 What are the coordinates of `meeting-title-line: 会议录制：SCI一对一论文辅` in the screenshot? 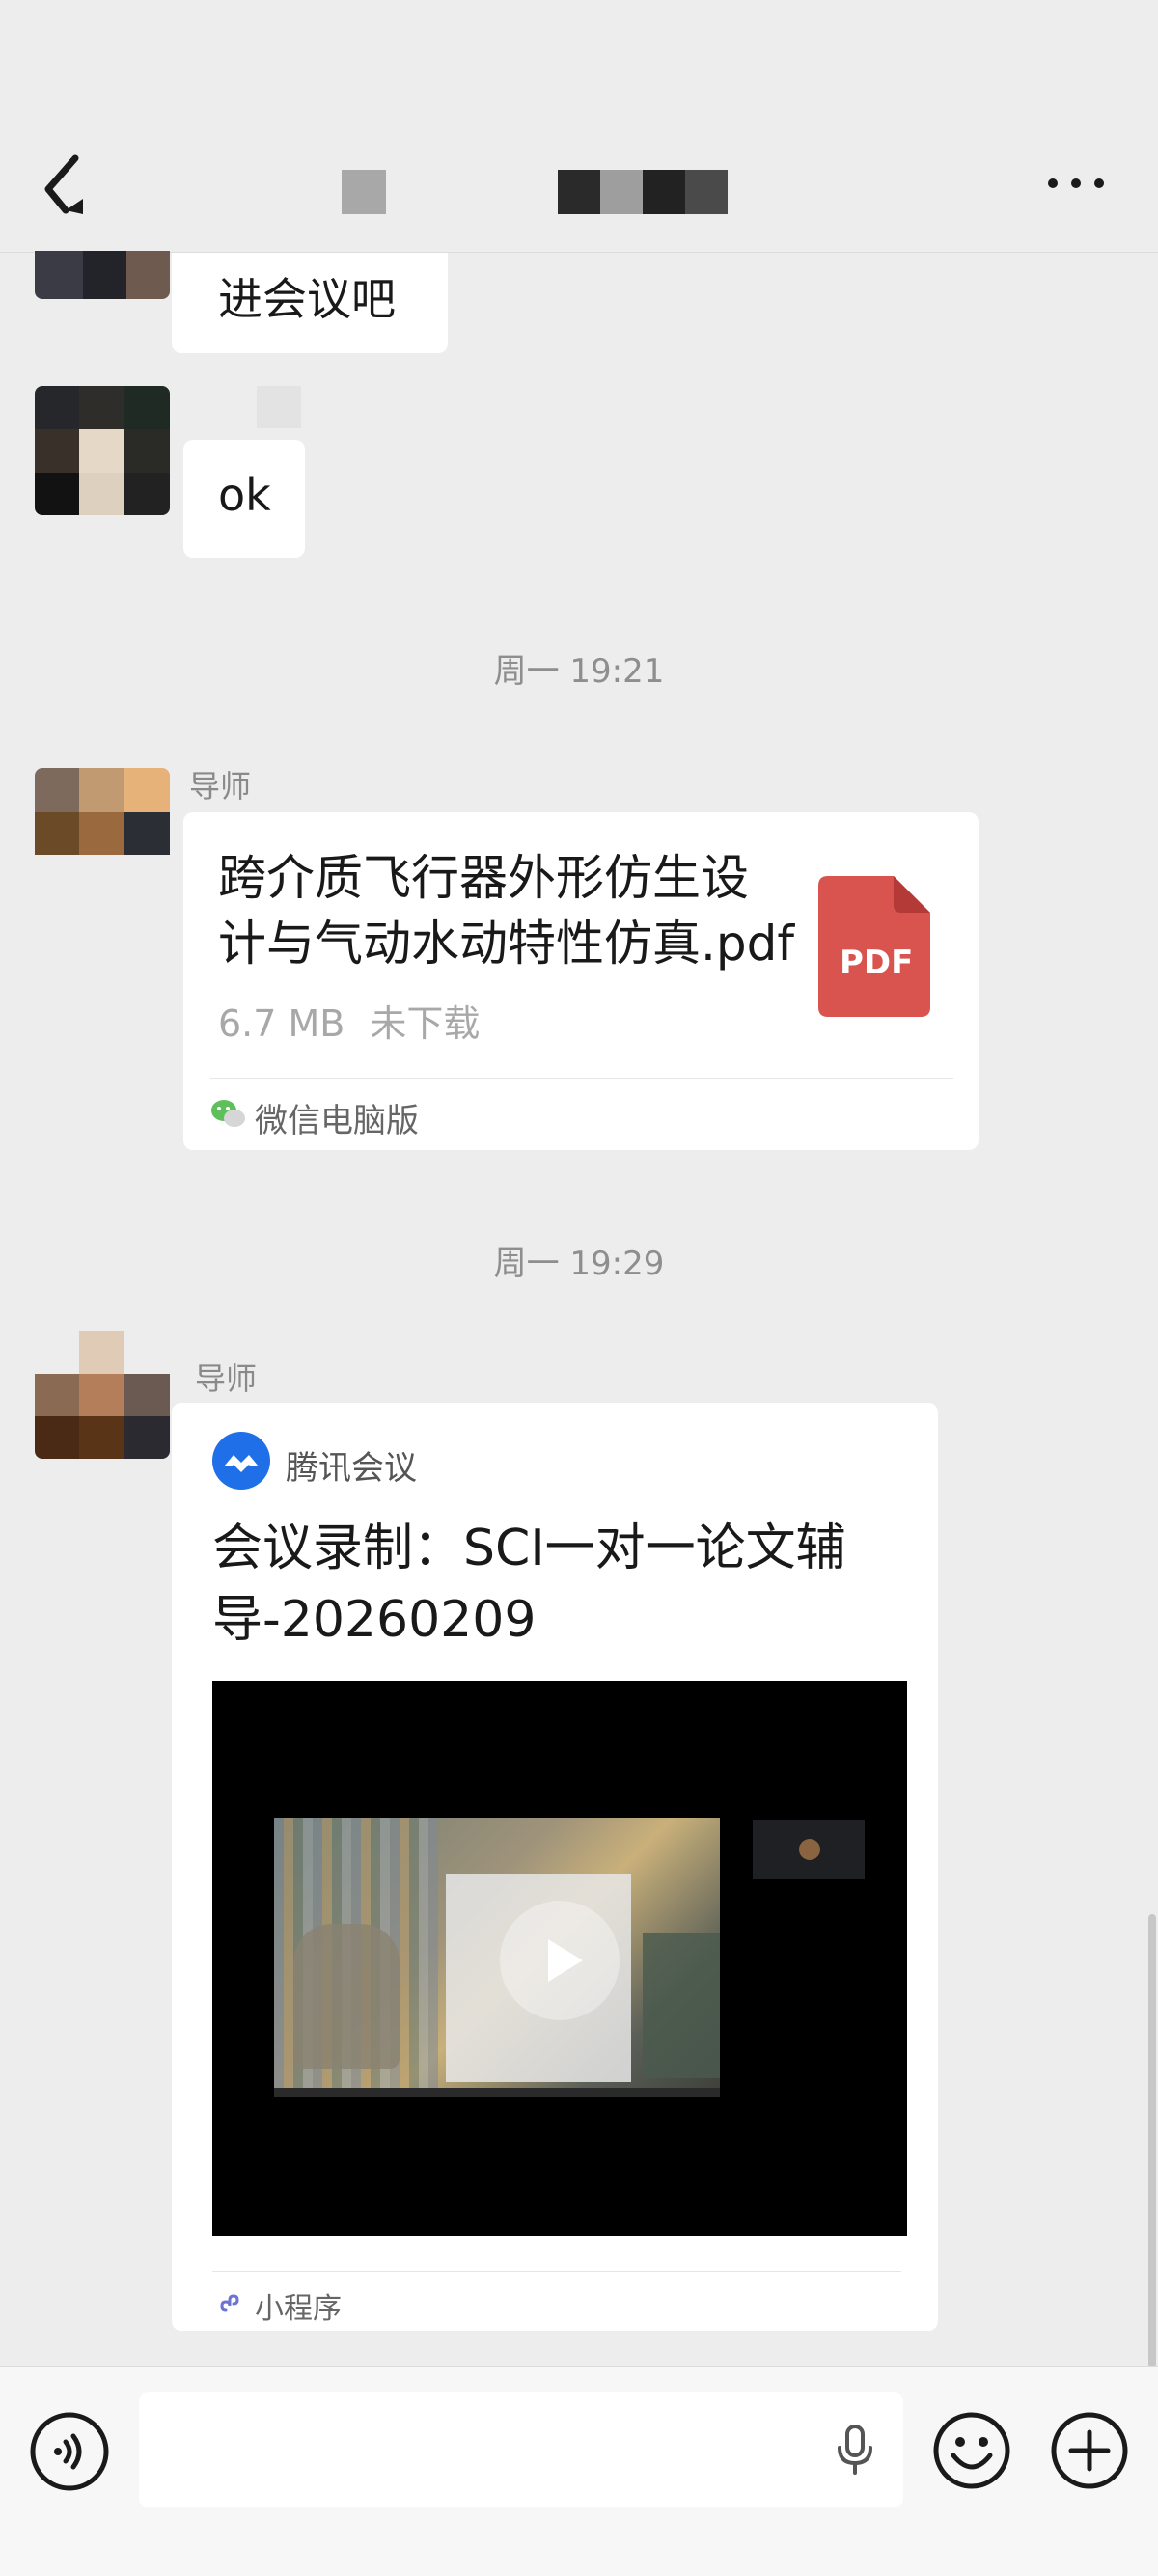 It's located at (529, 1549).